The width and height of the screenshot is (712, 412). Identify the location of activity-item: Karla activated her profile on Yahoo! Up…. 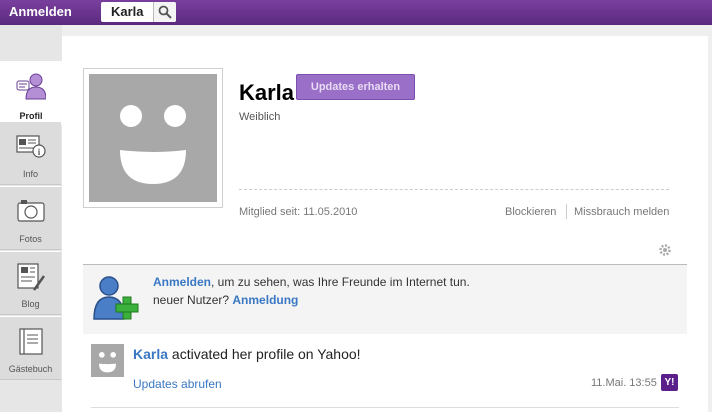
(385, 376).